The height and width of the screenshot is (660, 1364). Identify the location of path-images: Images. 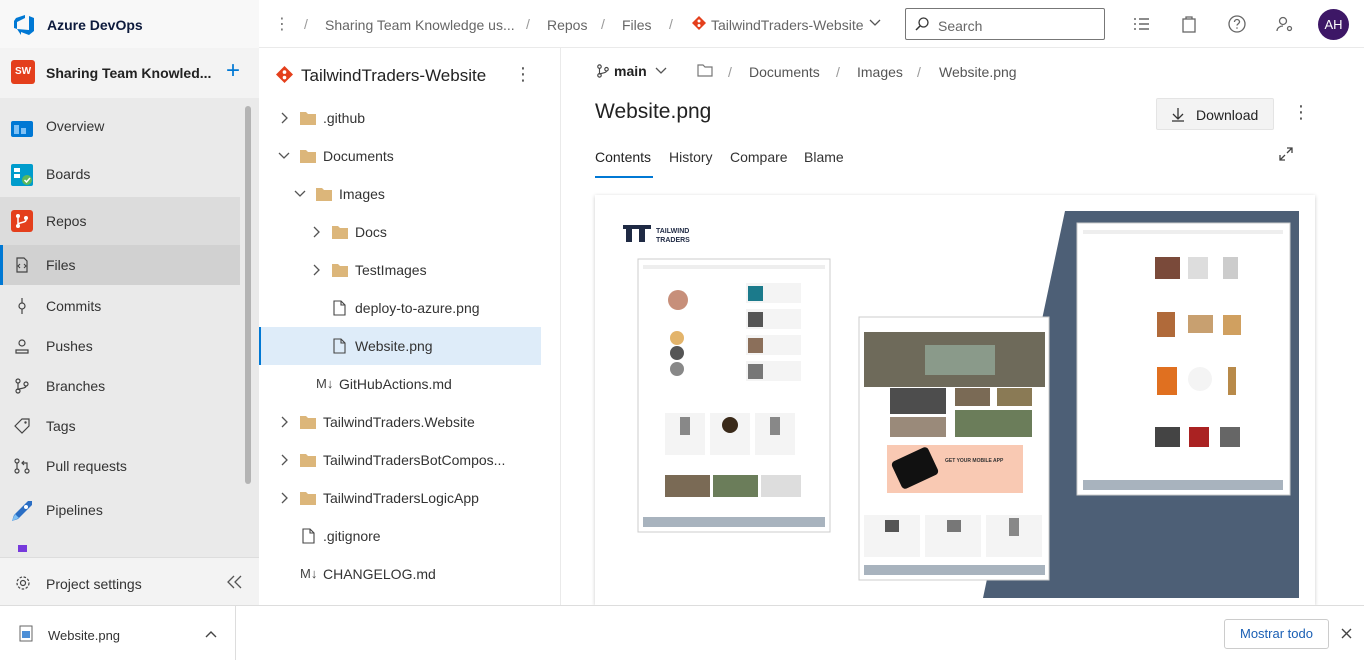
(880, 72).